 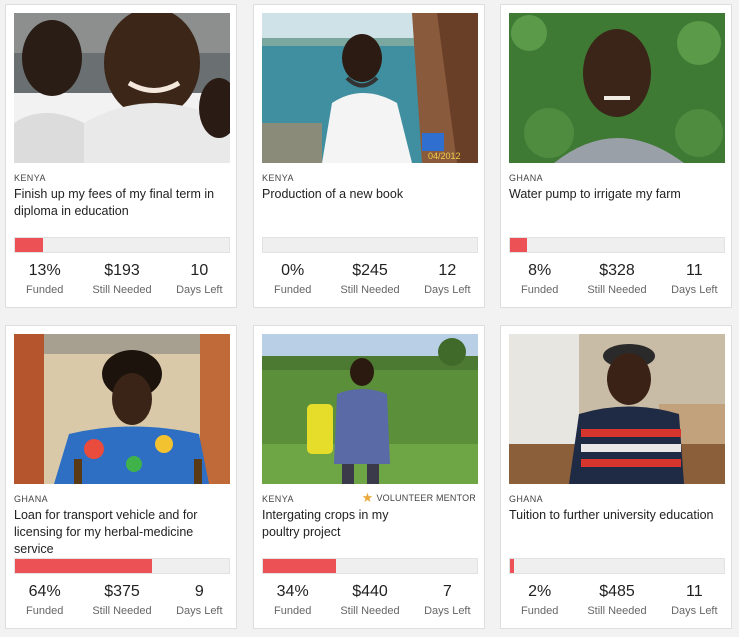 I want to click on photo-date-stamp: 04/2012, so click(x=444, y=156).